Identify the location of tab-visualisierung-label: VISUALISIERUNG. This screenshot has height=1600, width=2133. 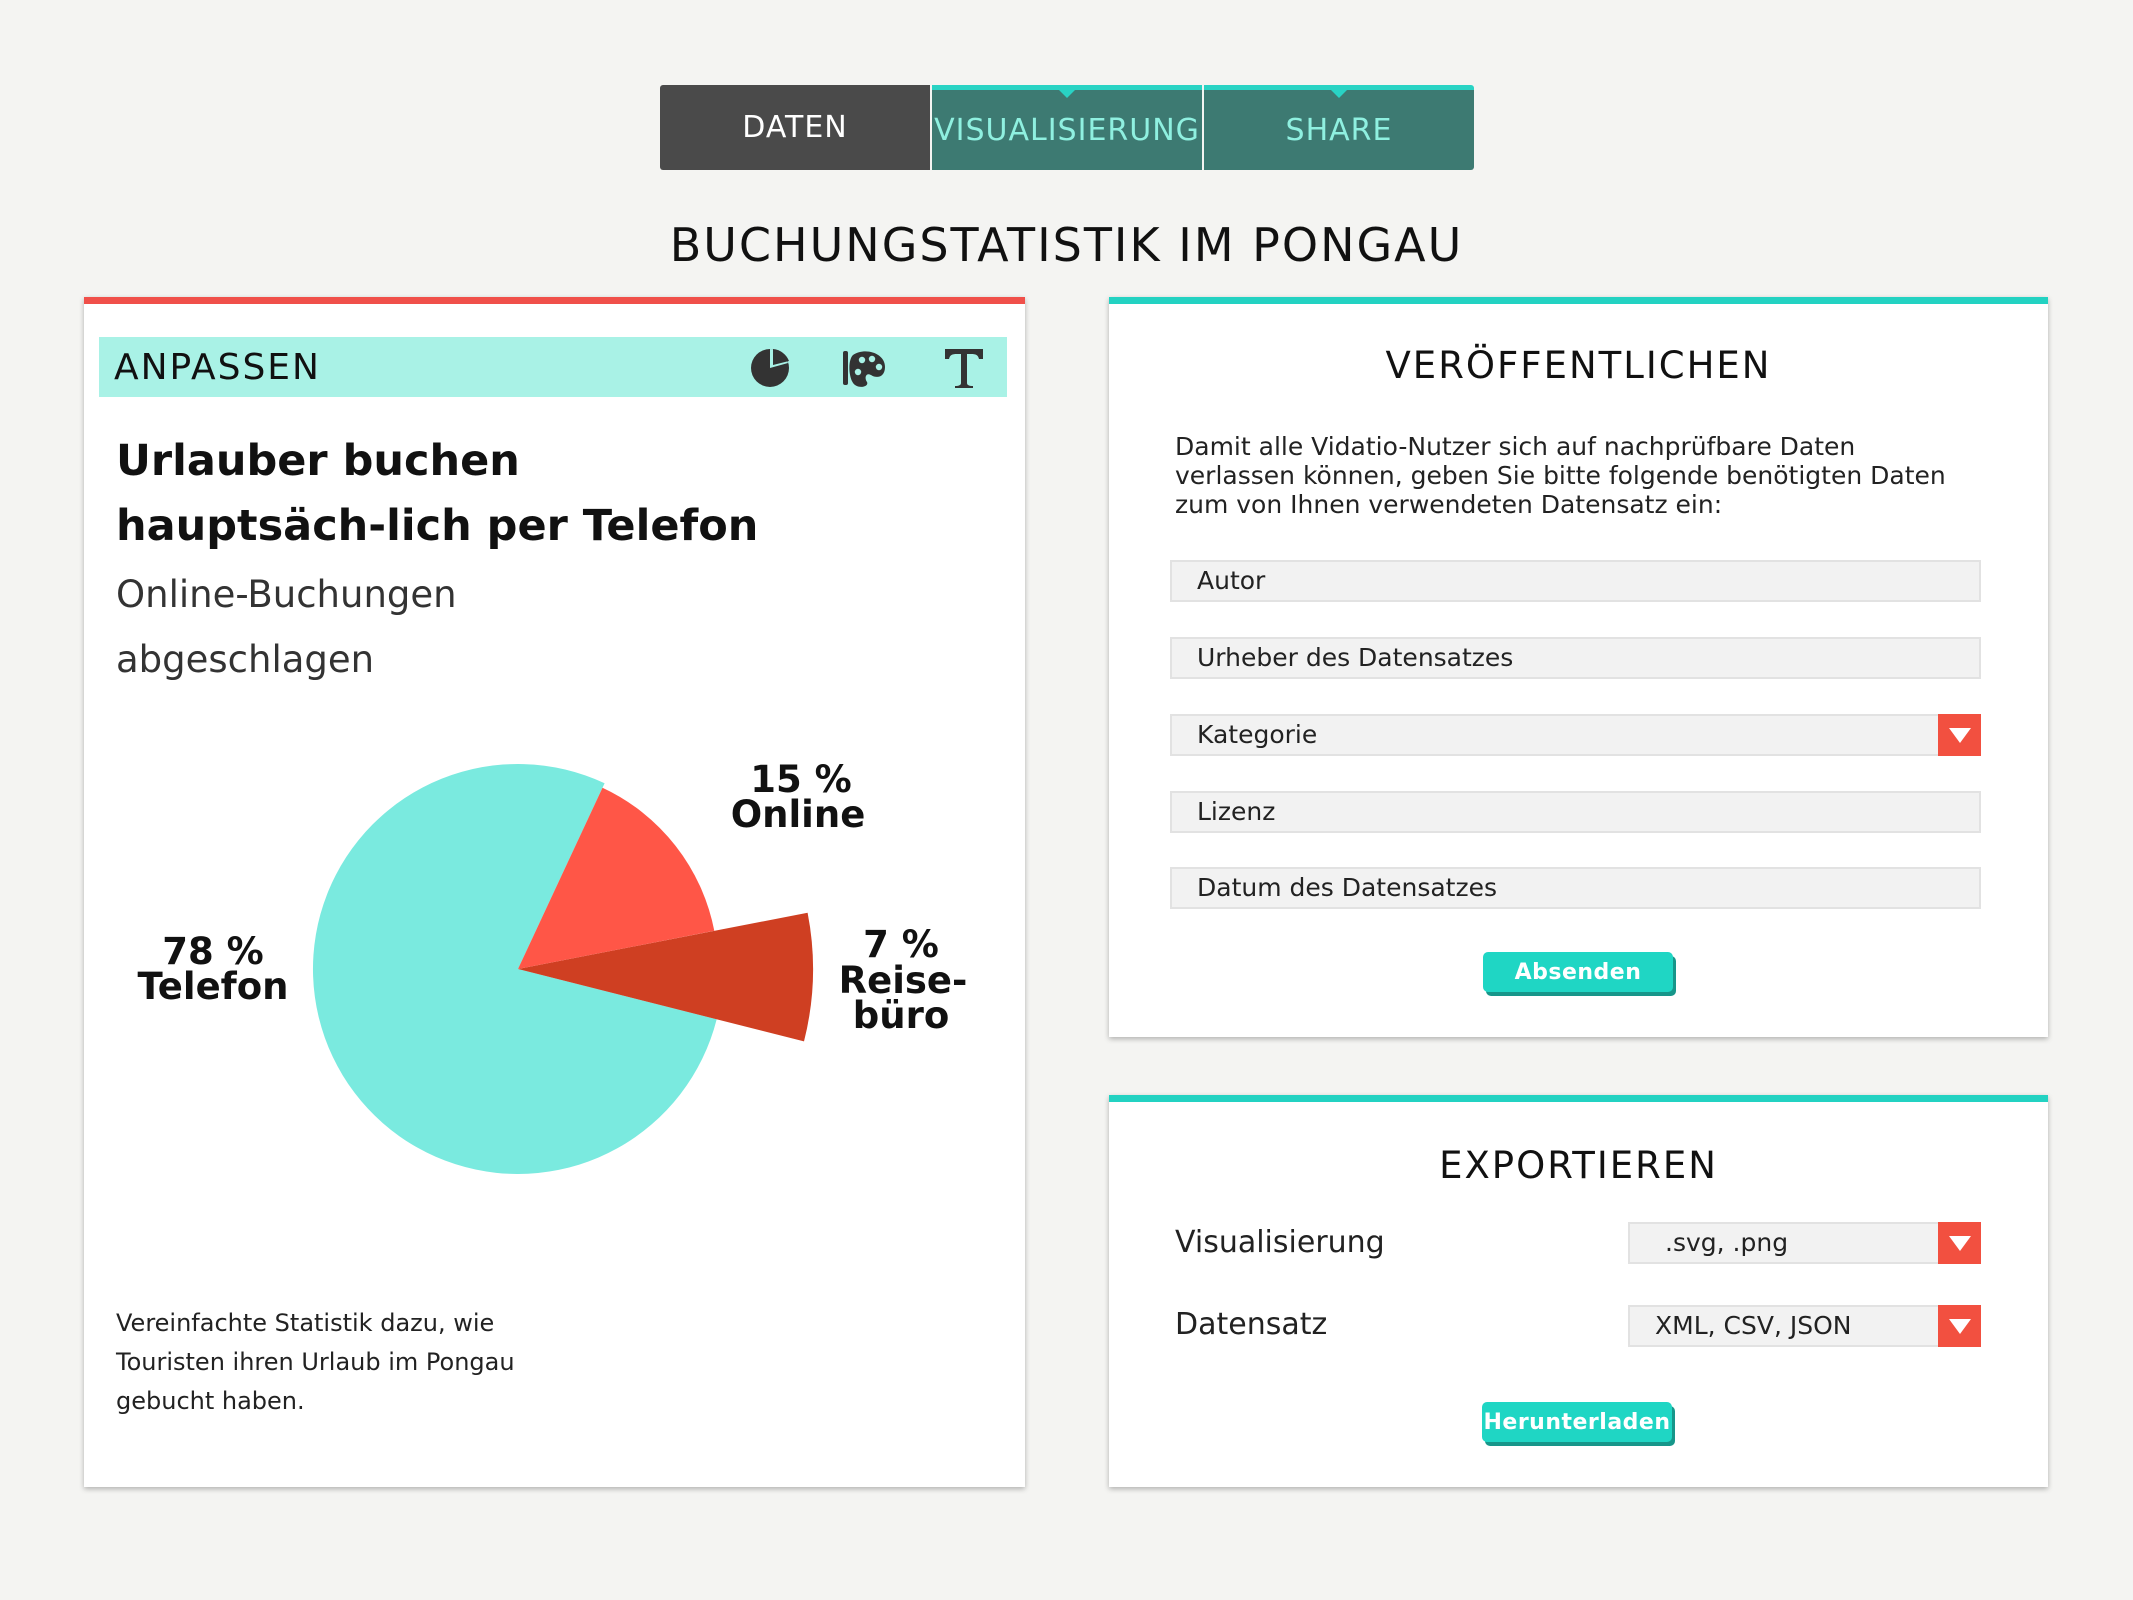
(1067, 130).